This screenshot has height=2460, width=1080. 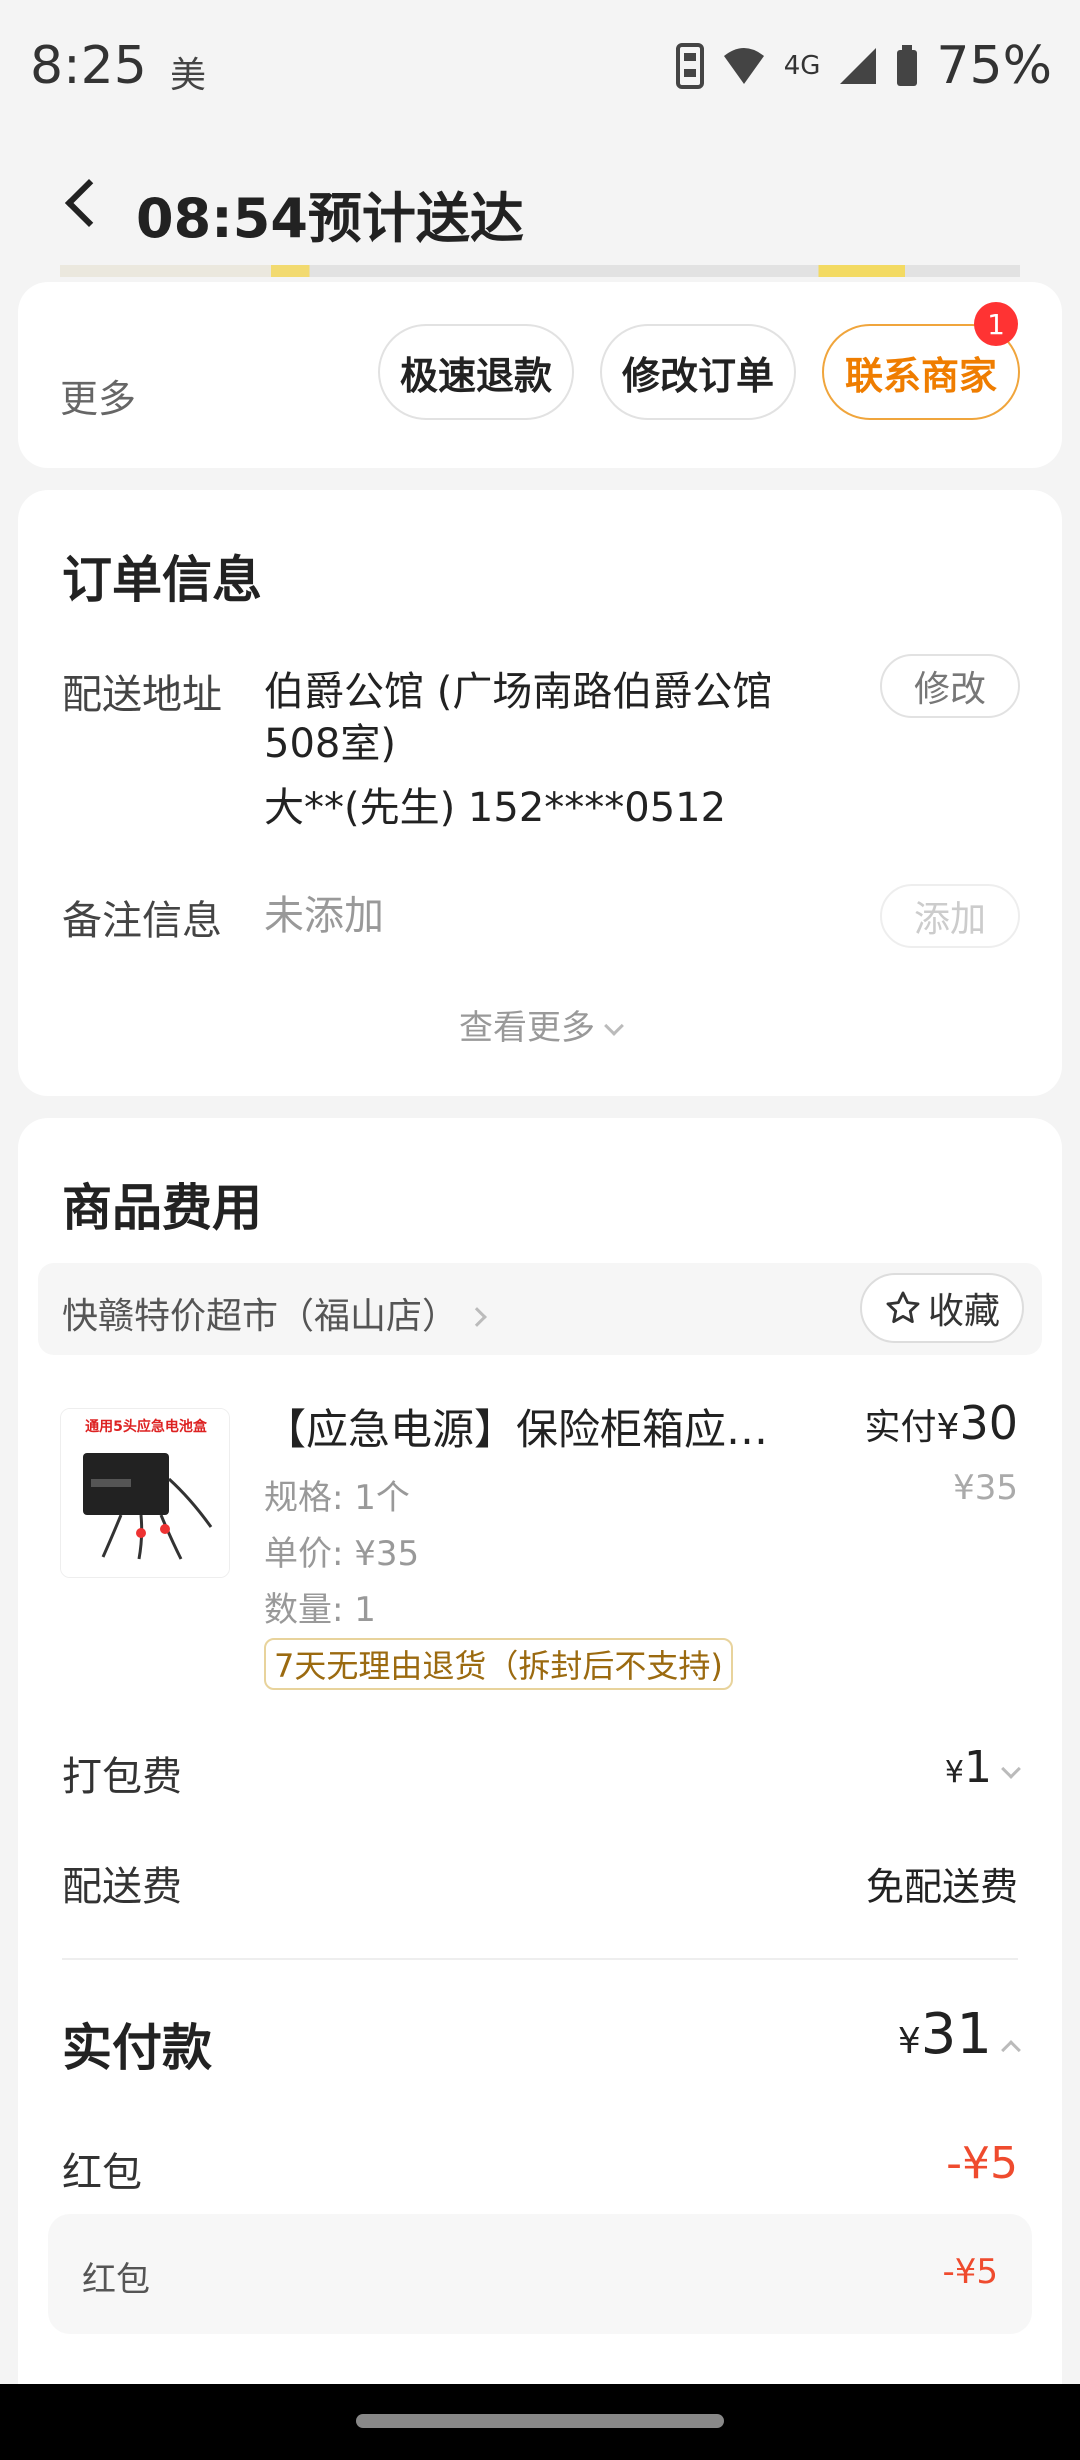 I want to click on packing-fee-label: 打包费, so click(x=122, y=1777).